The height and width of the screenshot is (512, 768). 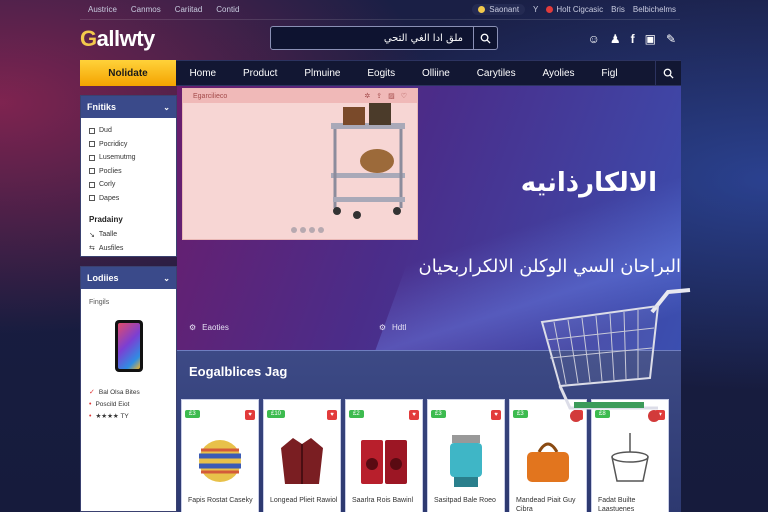 I want to click on filter-option: Dud, so click(x=129, y=131).